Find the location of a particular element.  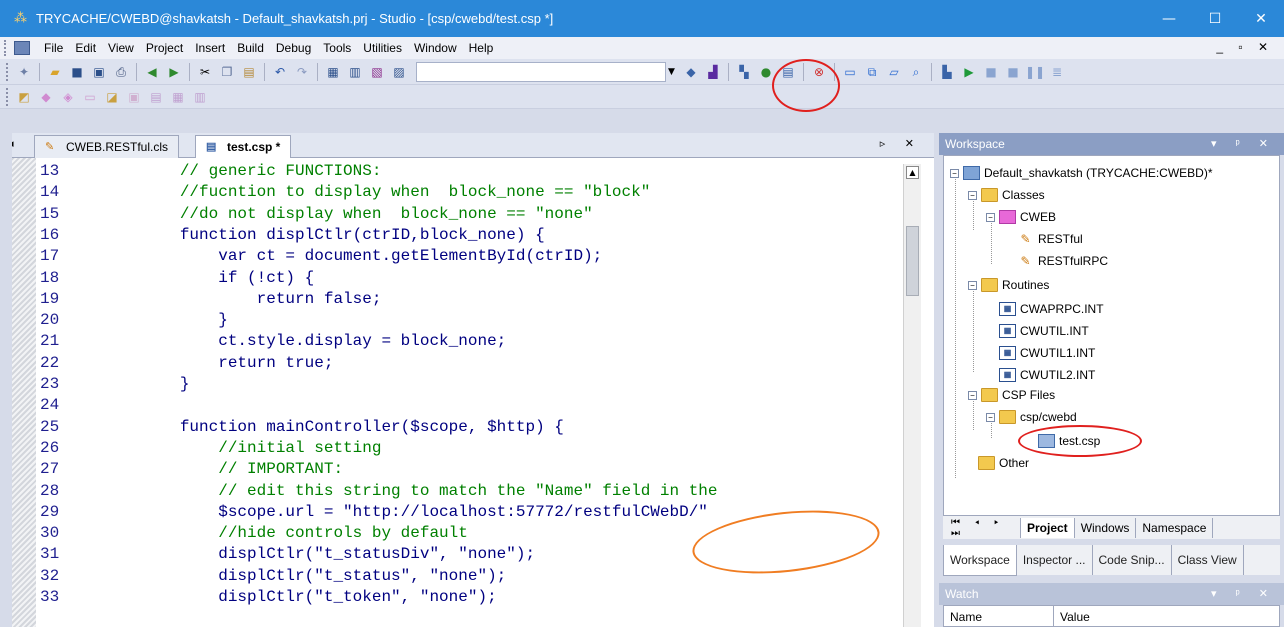

tab-class-view: Class View is located at coordinates (1208, 560).